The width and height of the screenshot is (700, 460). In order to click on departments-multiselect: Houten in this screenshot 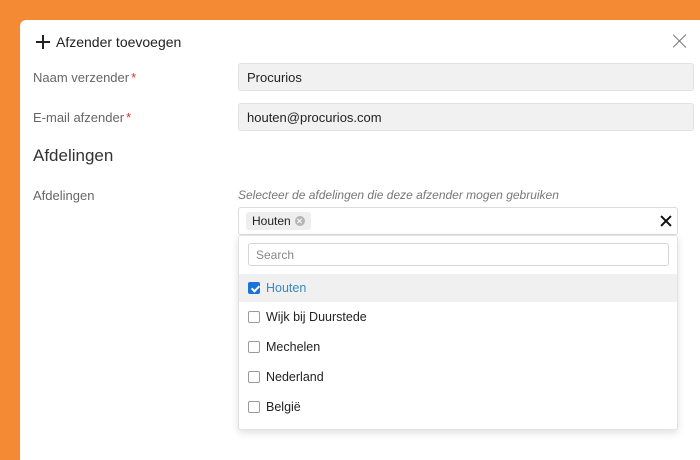, I will do `click(458, 221)`.